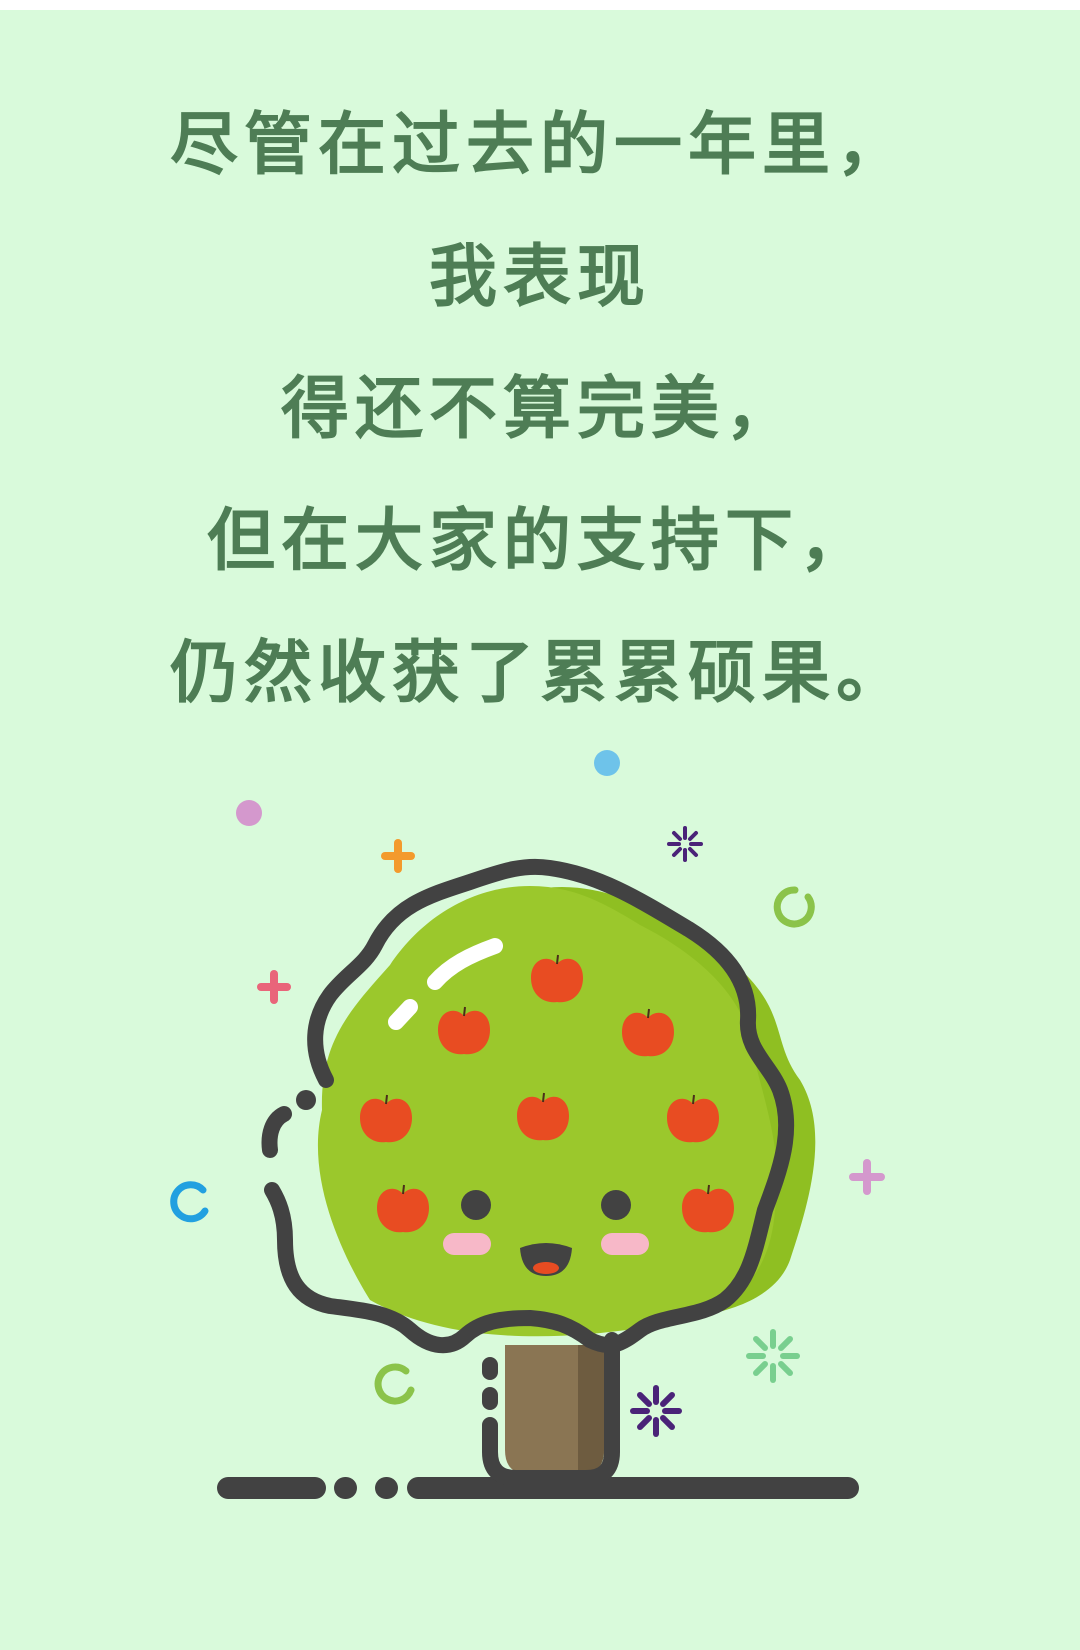 This screenshot has height=1650, width=1080. Describe the element at coordinates (794, 907) in the screenshot. I see `ring-green-top-decoration` at that location.